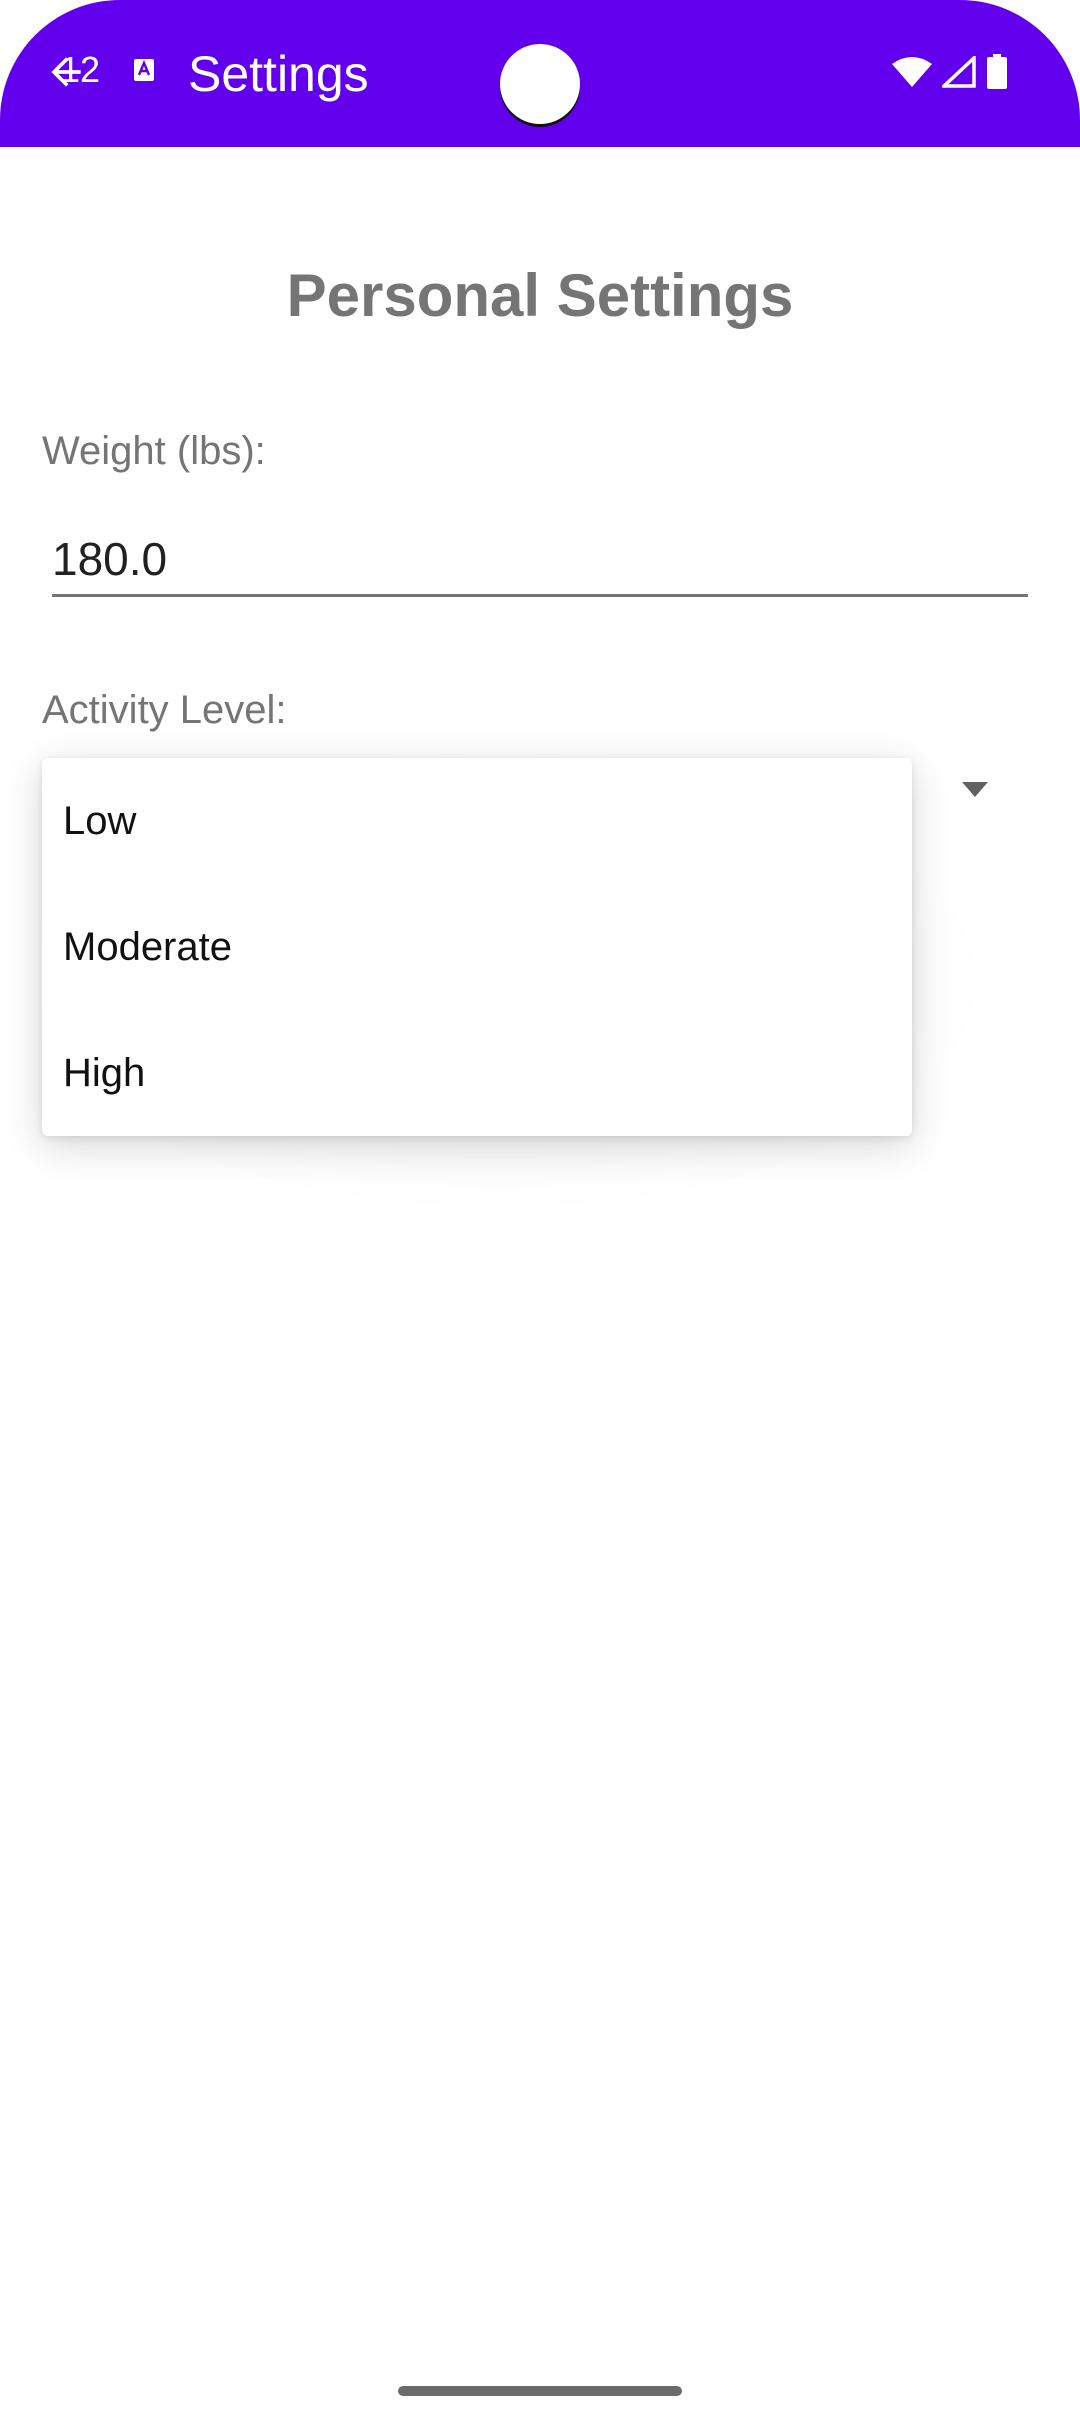  I want to click on home-indicator, so click(540, 2391).